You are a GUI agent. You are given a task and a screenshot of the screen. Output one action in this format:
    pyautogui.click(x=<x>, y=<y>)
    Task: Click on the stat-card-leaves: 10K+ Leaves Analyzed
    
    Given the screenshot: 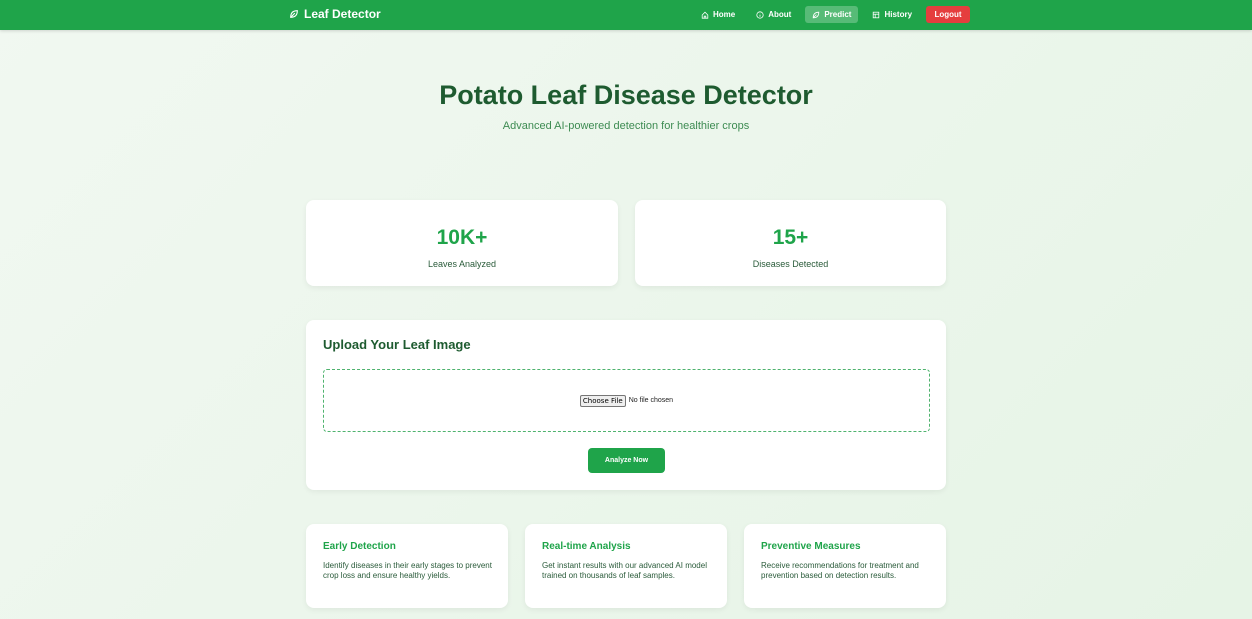 What is the action you would take?
    pyautogui.click(x=462, y=243)
    